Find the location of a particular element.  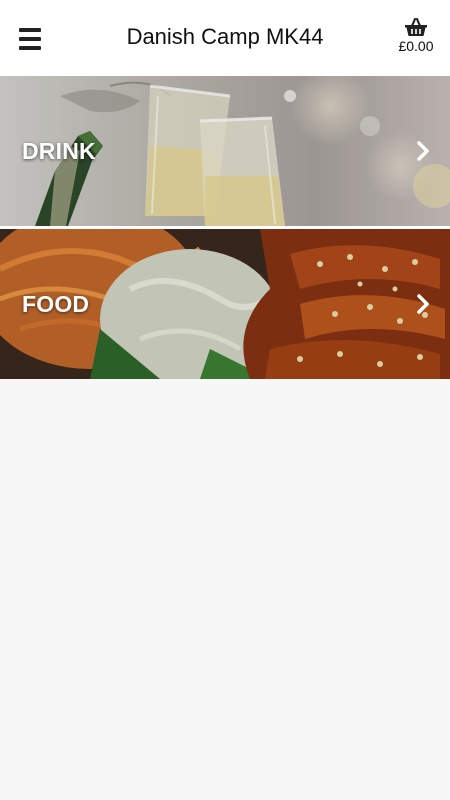

basket-icon is located at coordinates (416, 26).